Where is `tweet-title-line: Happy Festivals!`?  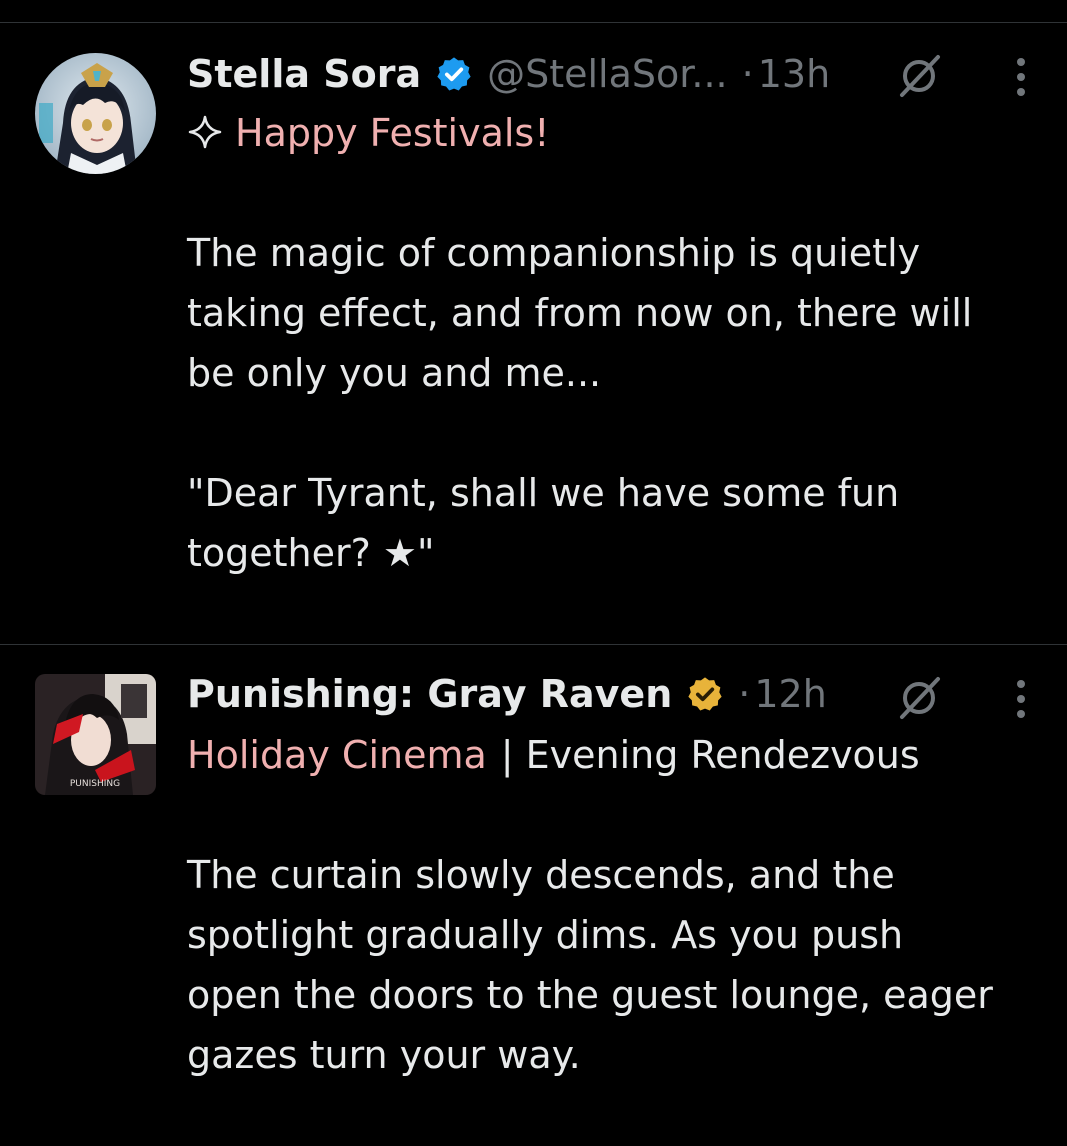
tweet-title-line: Happy Festivals! is located at coordinates (617, 133).